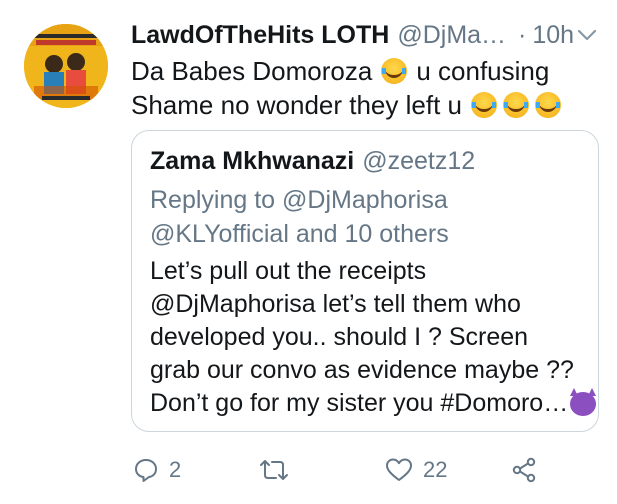 The image size is (617, 504). Describe the element at coordinates (583, 402) in the screenshot. I see `smiling-devil-icon` at that location.